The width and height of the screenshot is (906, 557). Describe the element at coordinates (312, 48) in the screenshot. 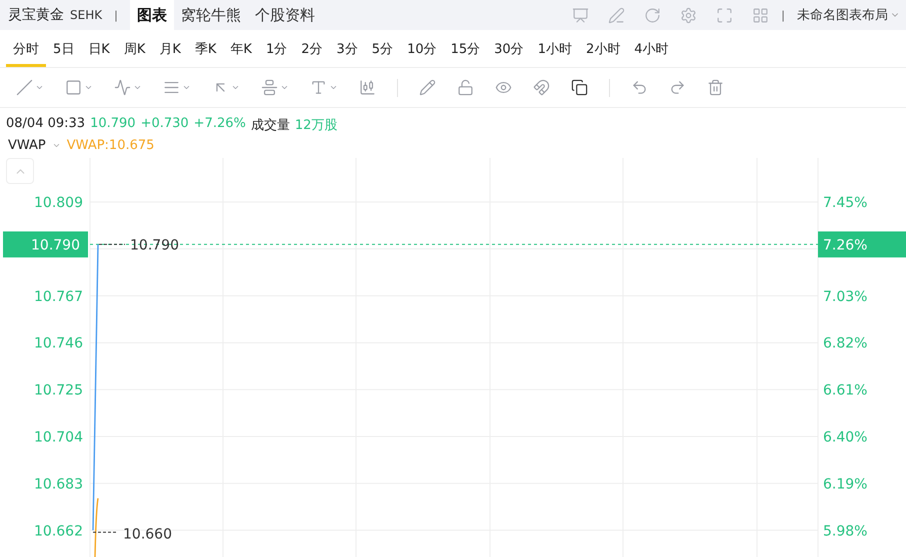

I see `period-tab: 2分` at that location.